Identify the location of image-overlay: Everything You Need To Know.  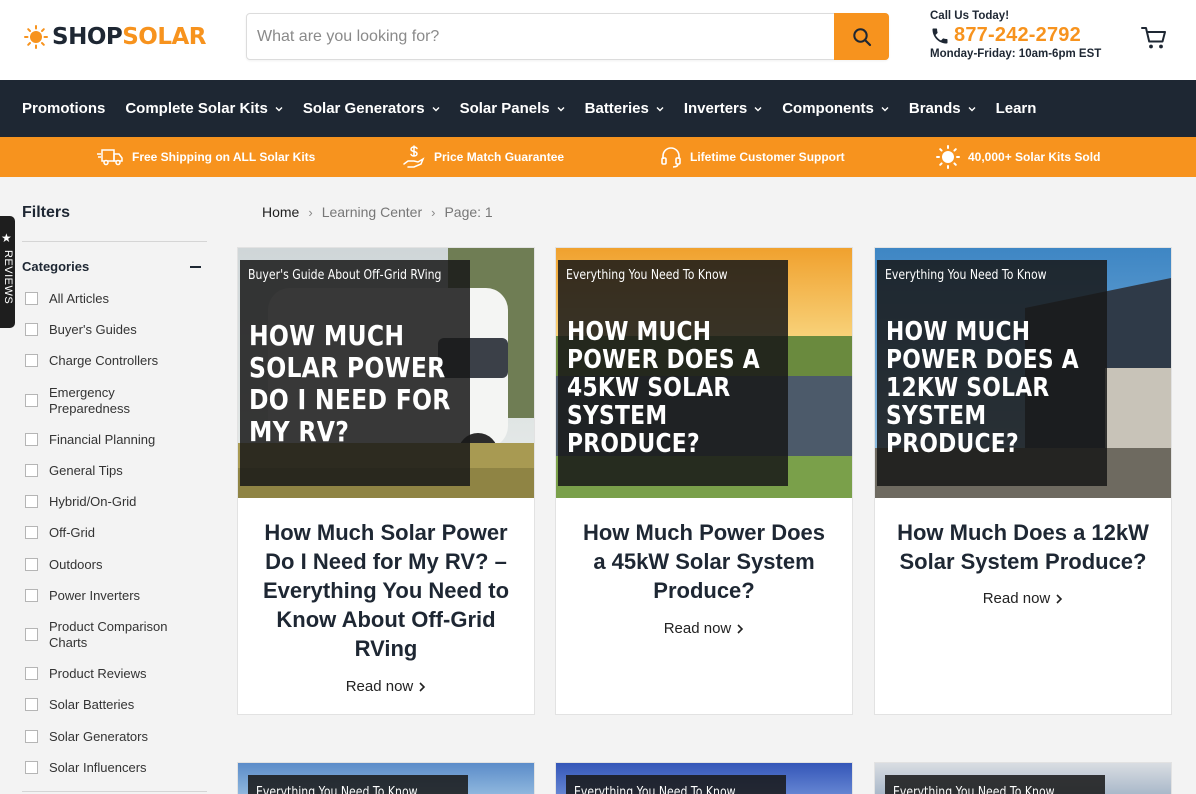
(676, 784).